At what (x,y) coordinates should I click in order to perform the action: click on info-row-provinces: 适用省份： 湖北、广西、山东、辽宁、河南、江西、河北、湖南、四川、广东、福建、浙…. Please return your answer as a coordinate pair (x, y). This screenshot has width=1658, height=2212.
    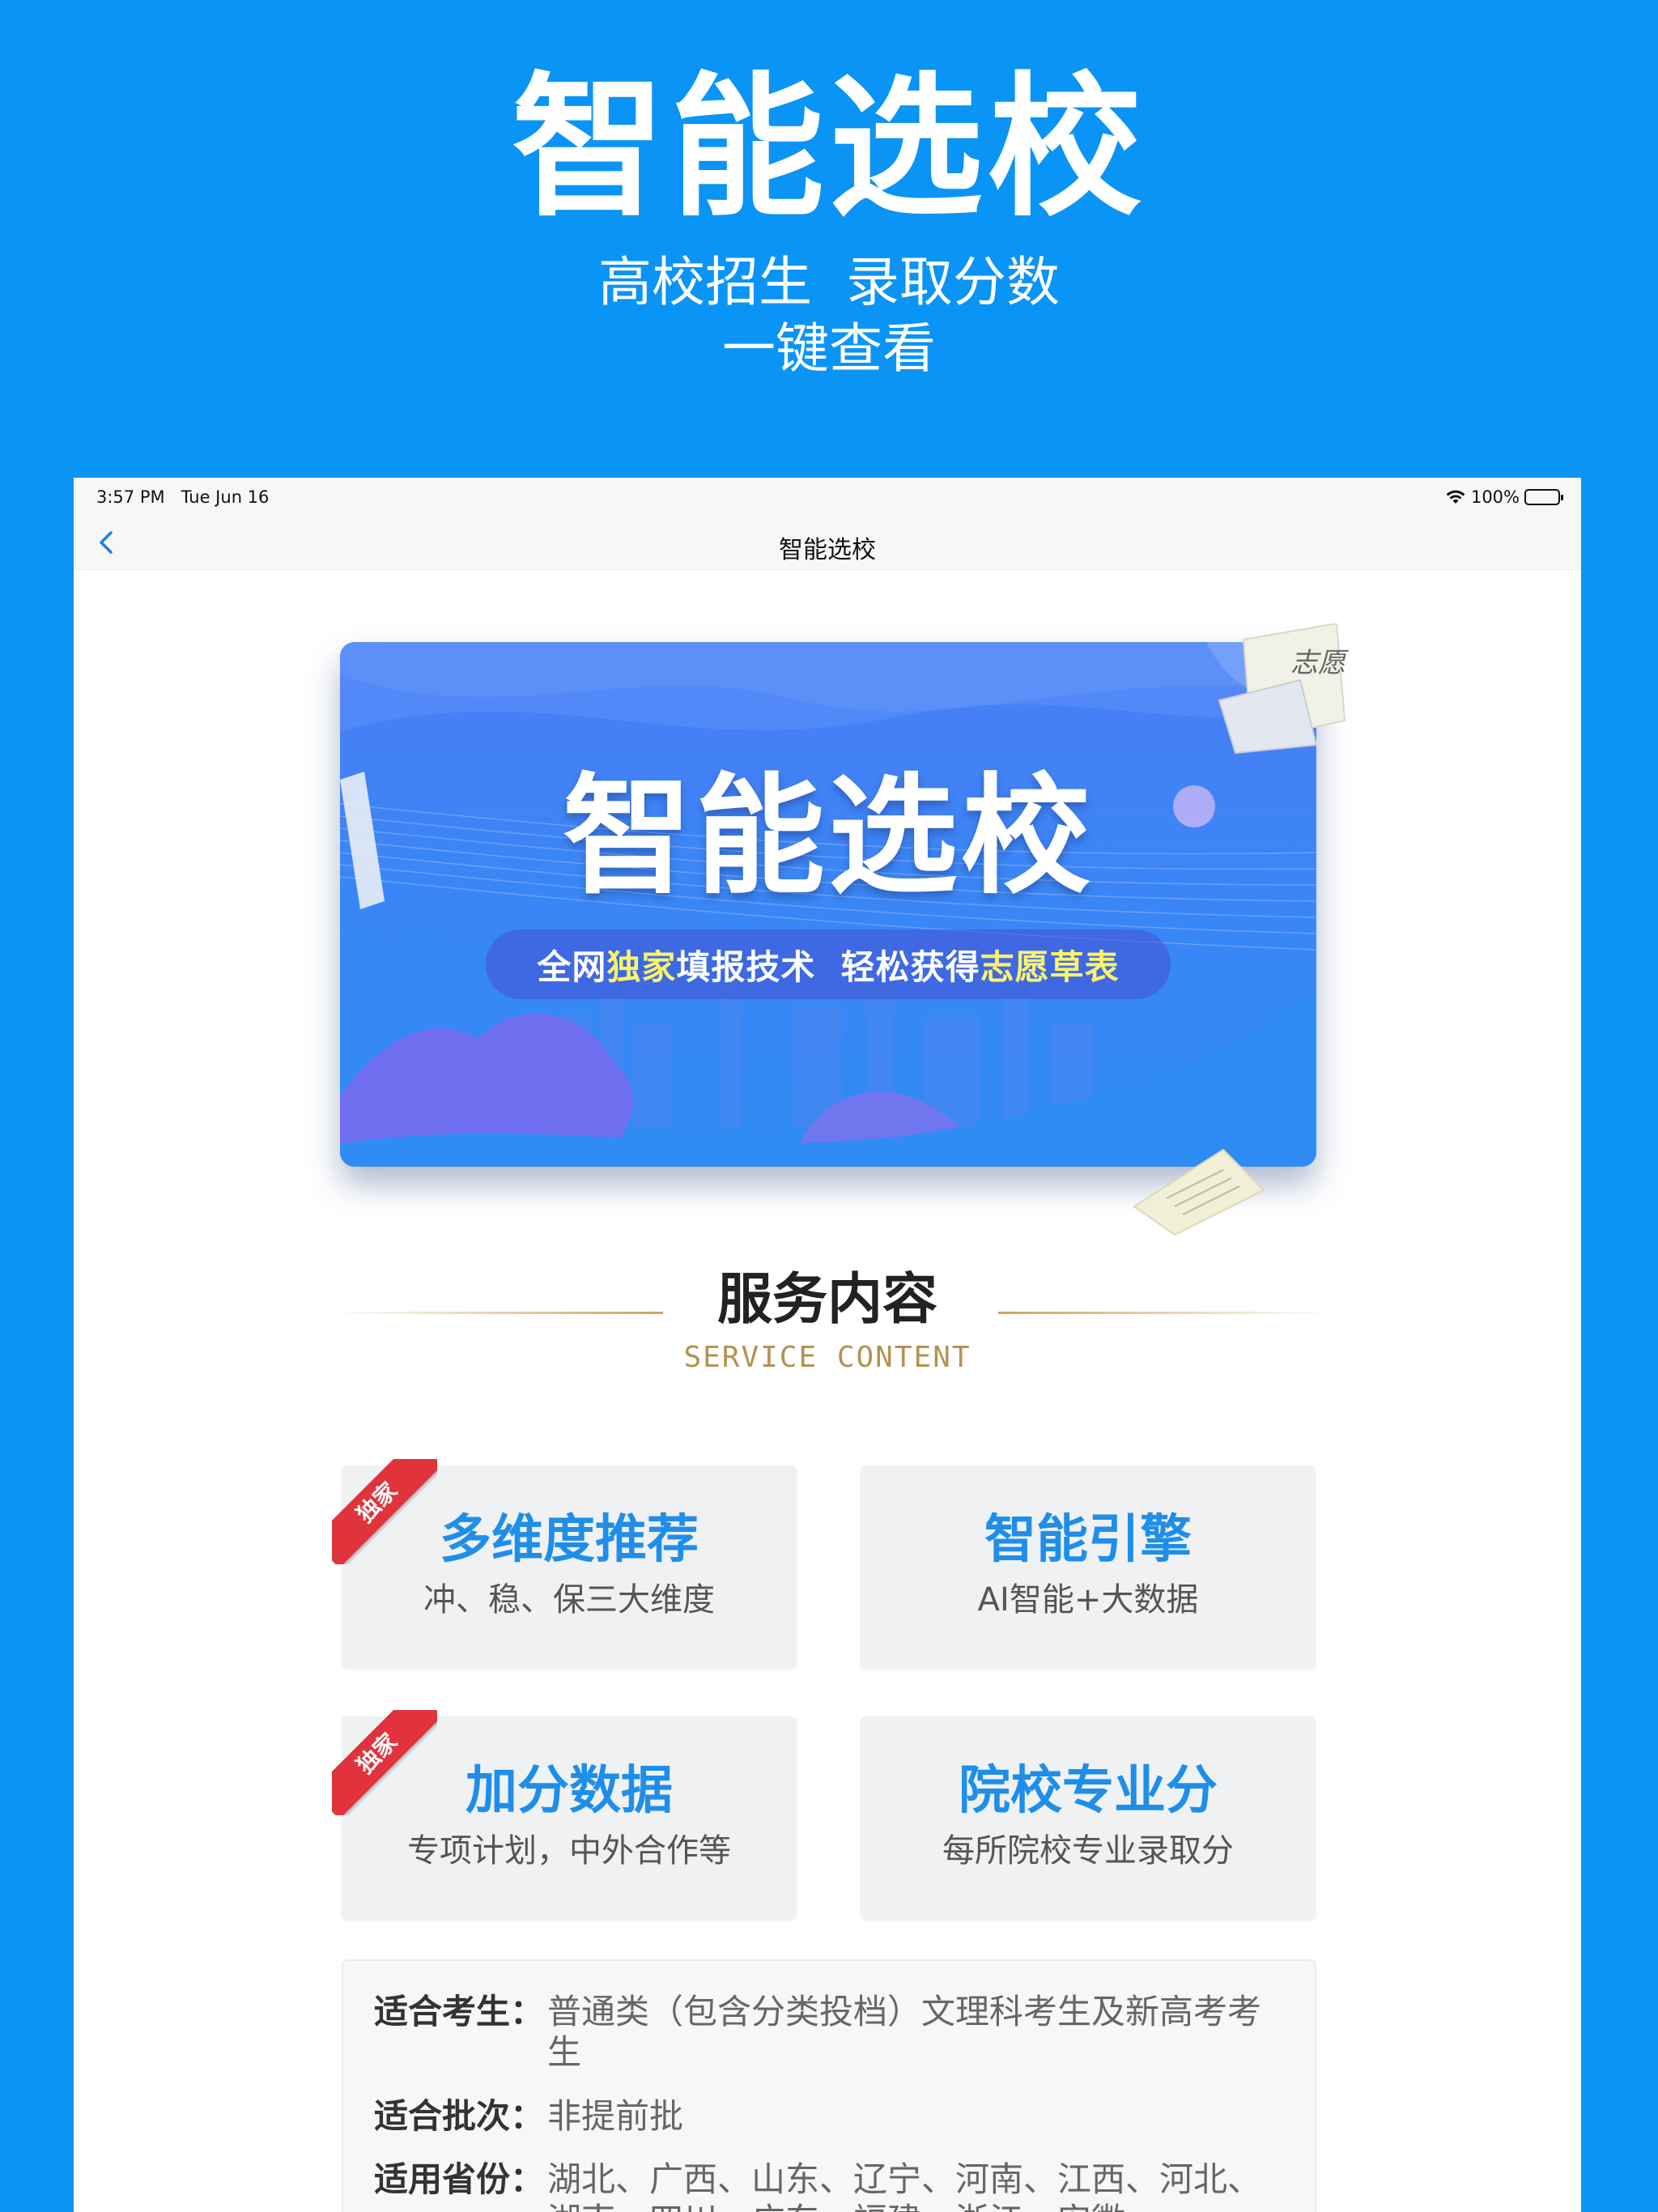
    Looking at the image, I should click on (830, 2185).